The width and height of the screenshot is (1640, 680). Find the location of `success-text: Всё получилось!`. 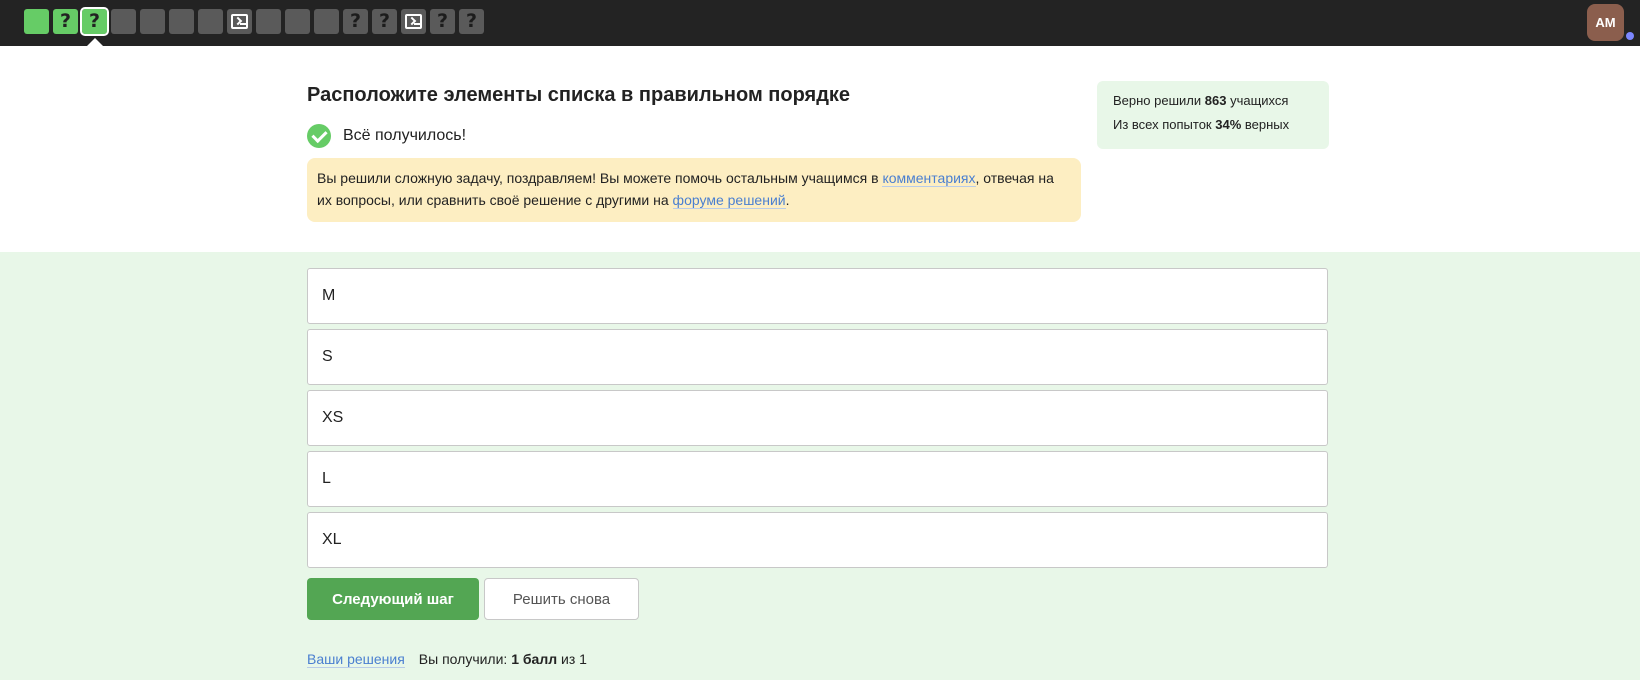

success-text: Всё получилось! is located at coordinates (405, 135).